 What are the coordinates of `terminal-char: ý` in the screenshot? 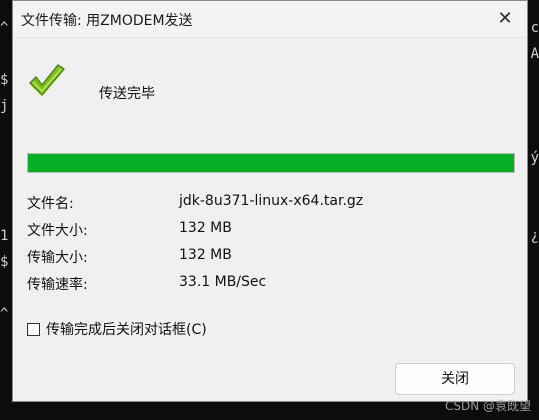 It's located at (534, 158).